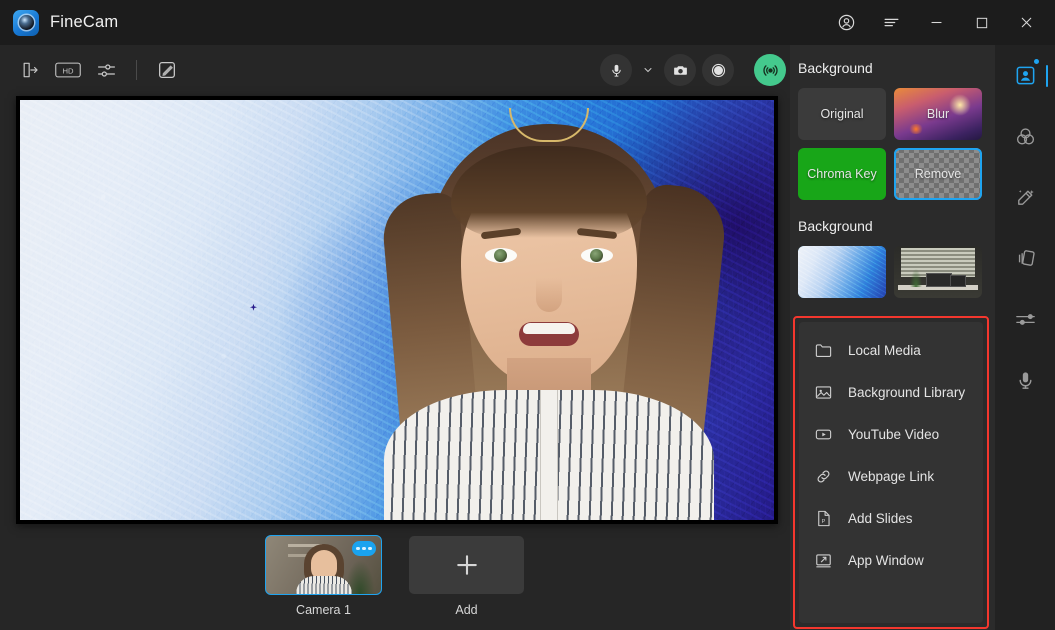 The image size is (1055, 630). What do you see at coordinates (884, 350) in the screenshot?
I see `dropdown-item-label: Local Media` at bounding box center [884, 350].